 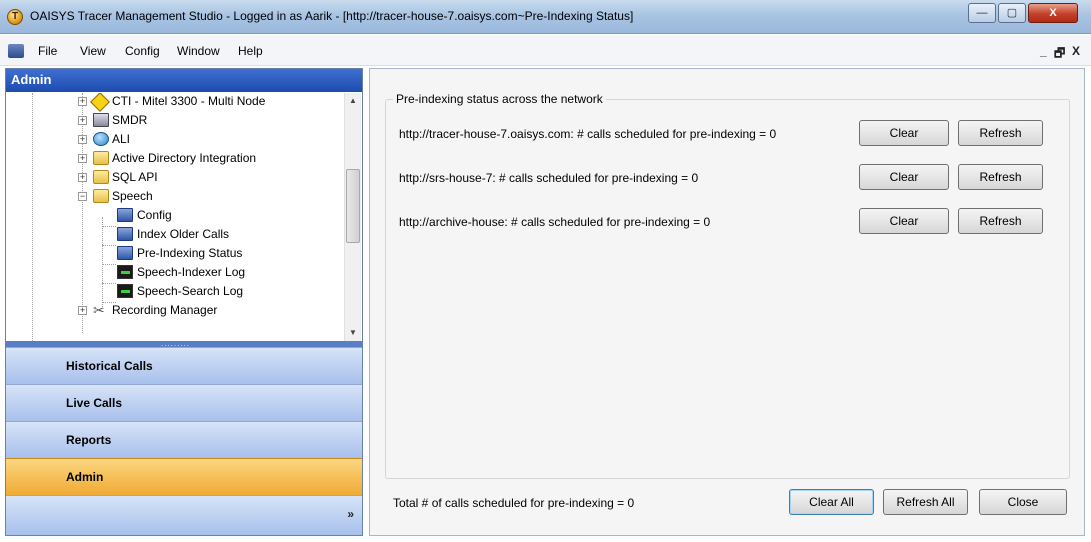 I want to click on tree-item-label: Active Directory Integration, so click(x=184, y=158).